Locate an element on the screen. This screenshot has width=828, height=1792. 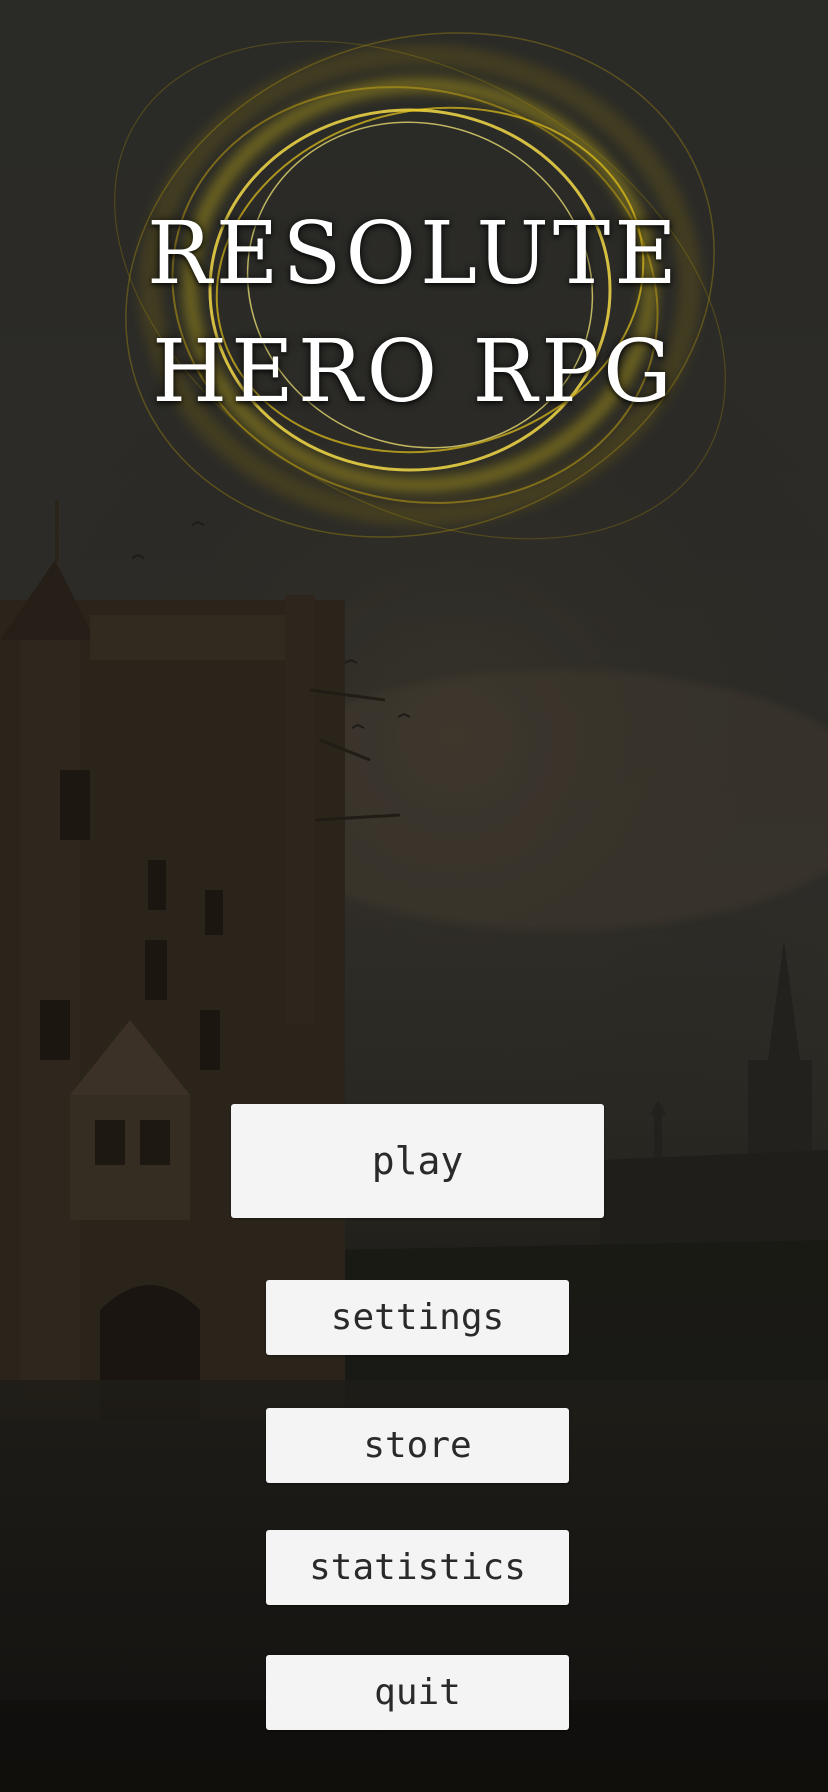
store-button: store is located at coordinates (417, 1445).